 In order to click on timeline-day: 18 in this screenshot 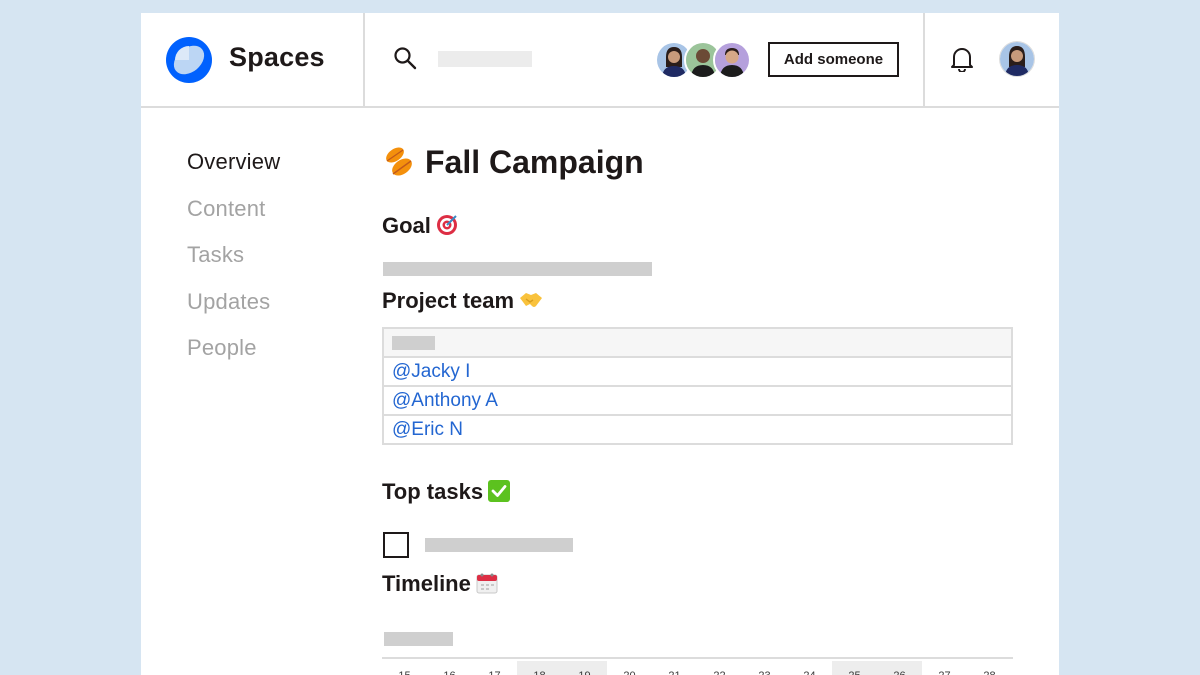, I will do `click(539, 668)`.